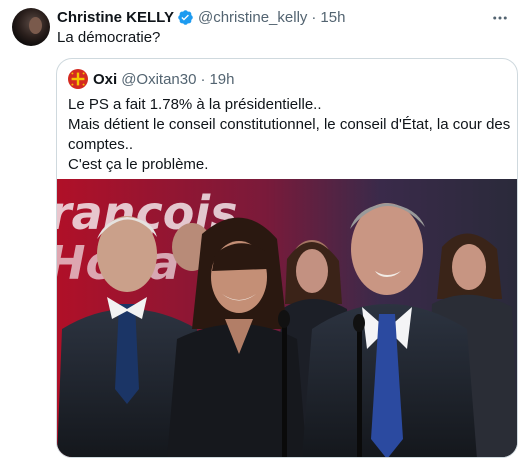 This screenshot has height=458, width=528. What do you see at coordinates (332, 17) in the screenshot?
I see `tweet-time: 15h` at bounding box center [332, 17].